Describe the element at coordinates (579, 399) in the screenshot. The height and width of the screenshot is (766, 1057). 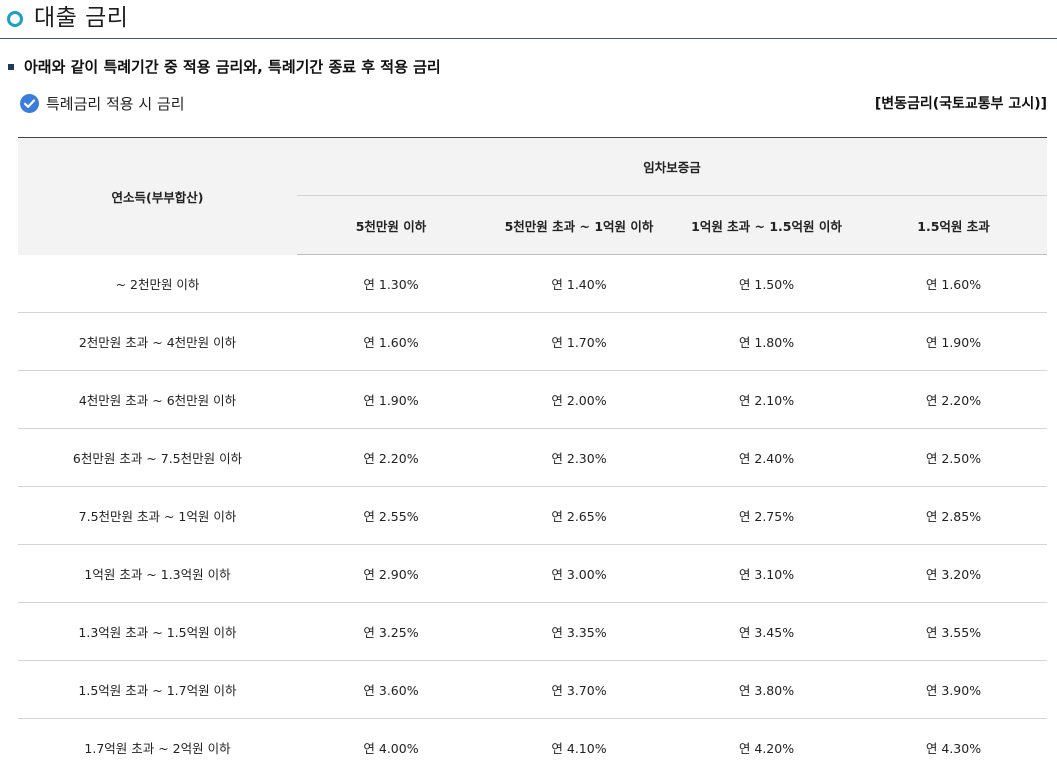
I see `rate-cell: 연 2.00%` at that location.